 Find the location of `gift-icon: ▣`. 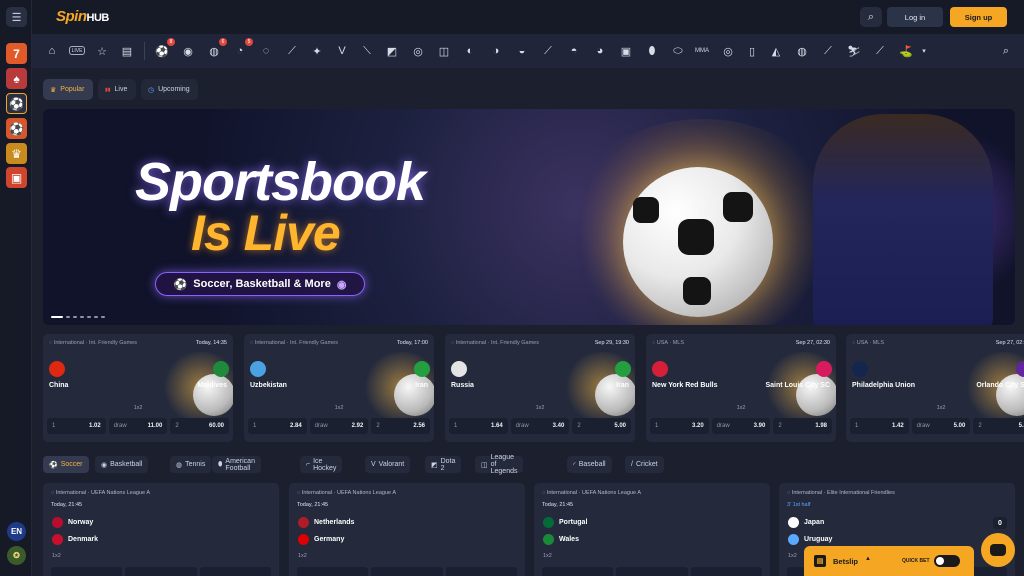

gift-icon: ▣ is located at coordinates (16, 177).